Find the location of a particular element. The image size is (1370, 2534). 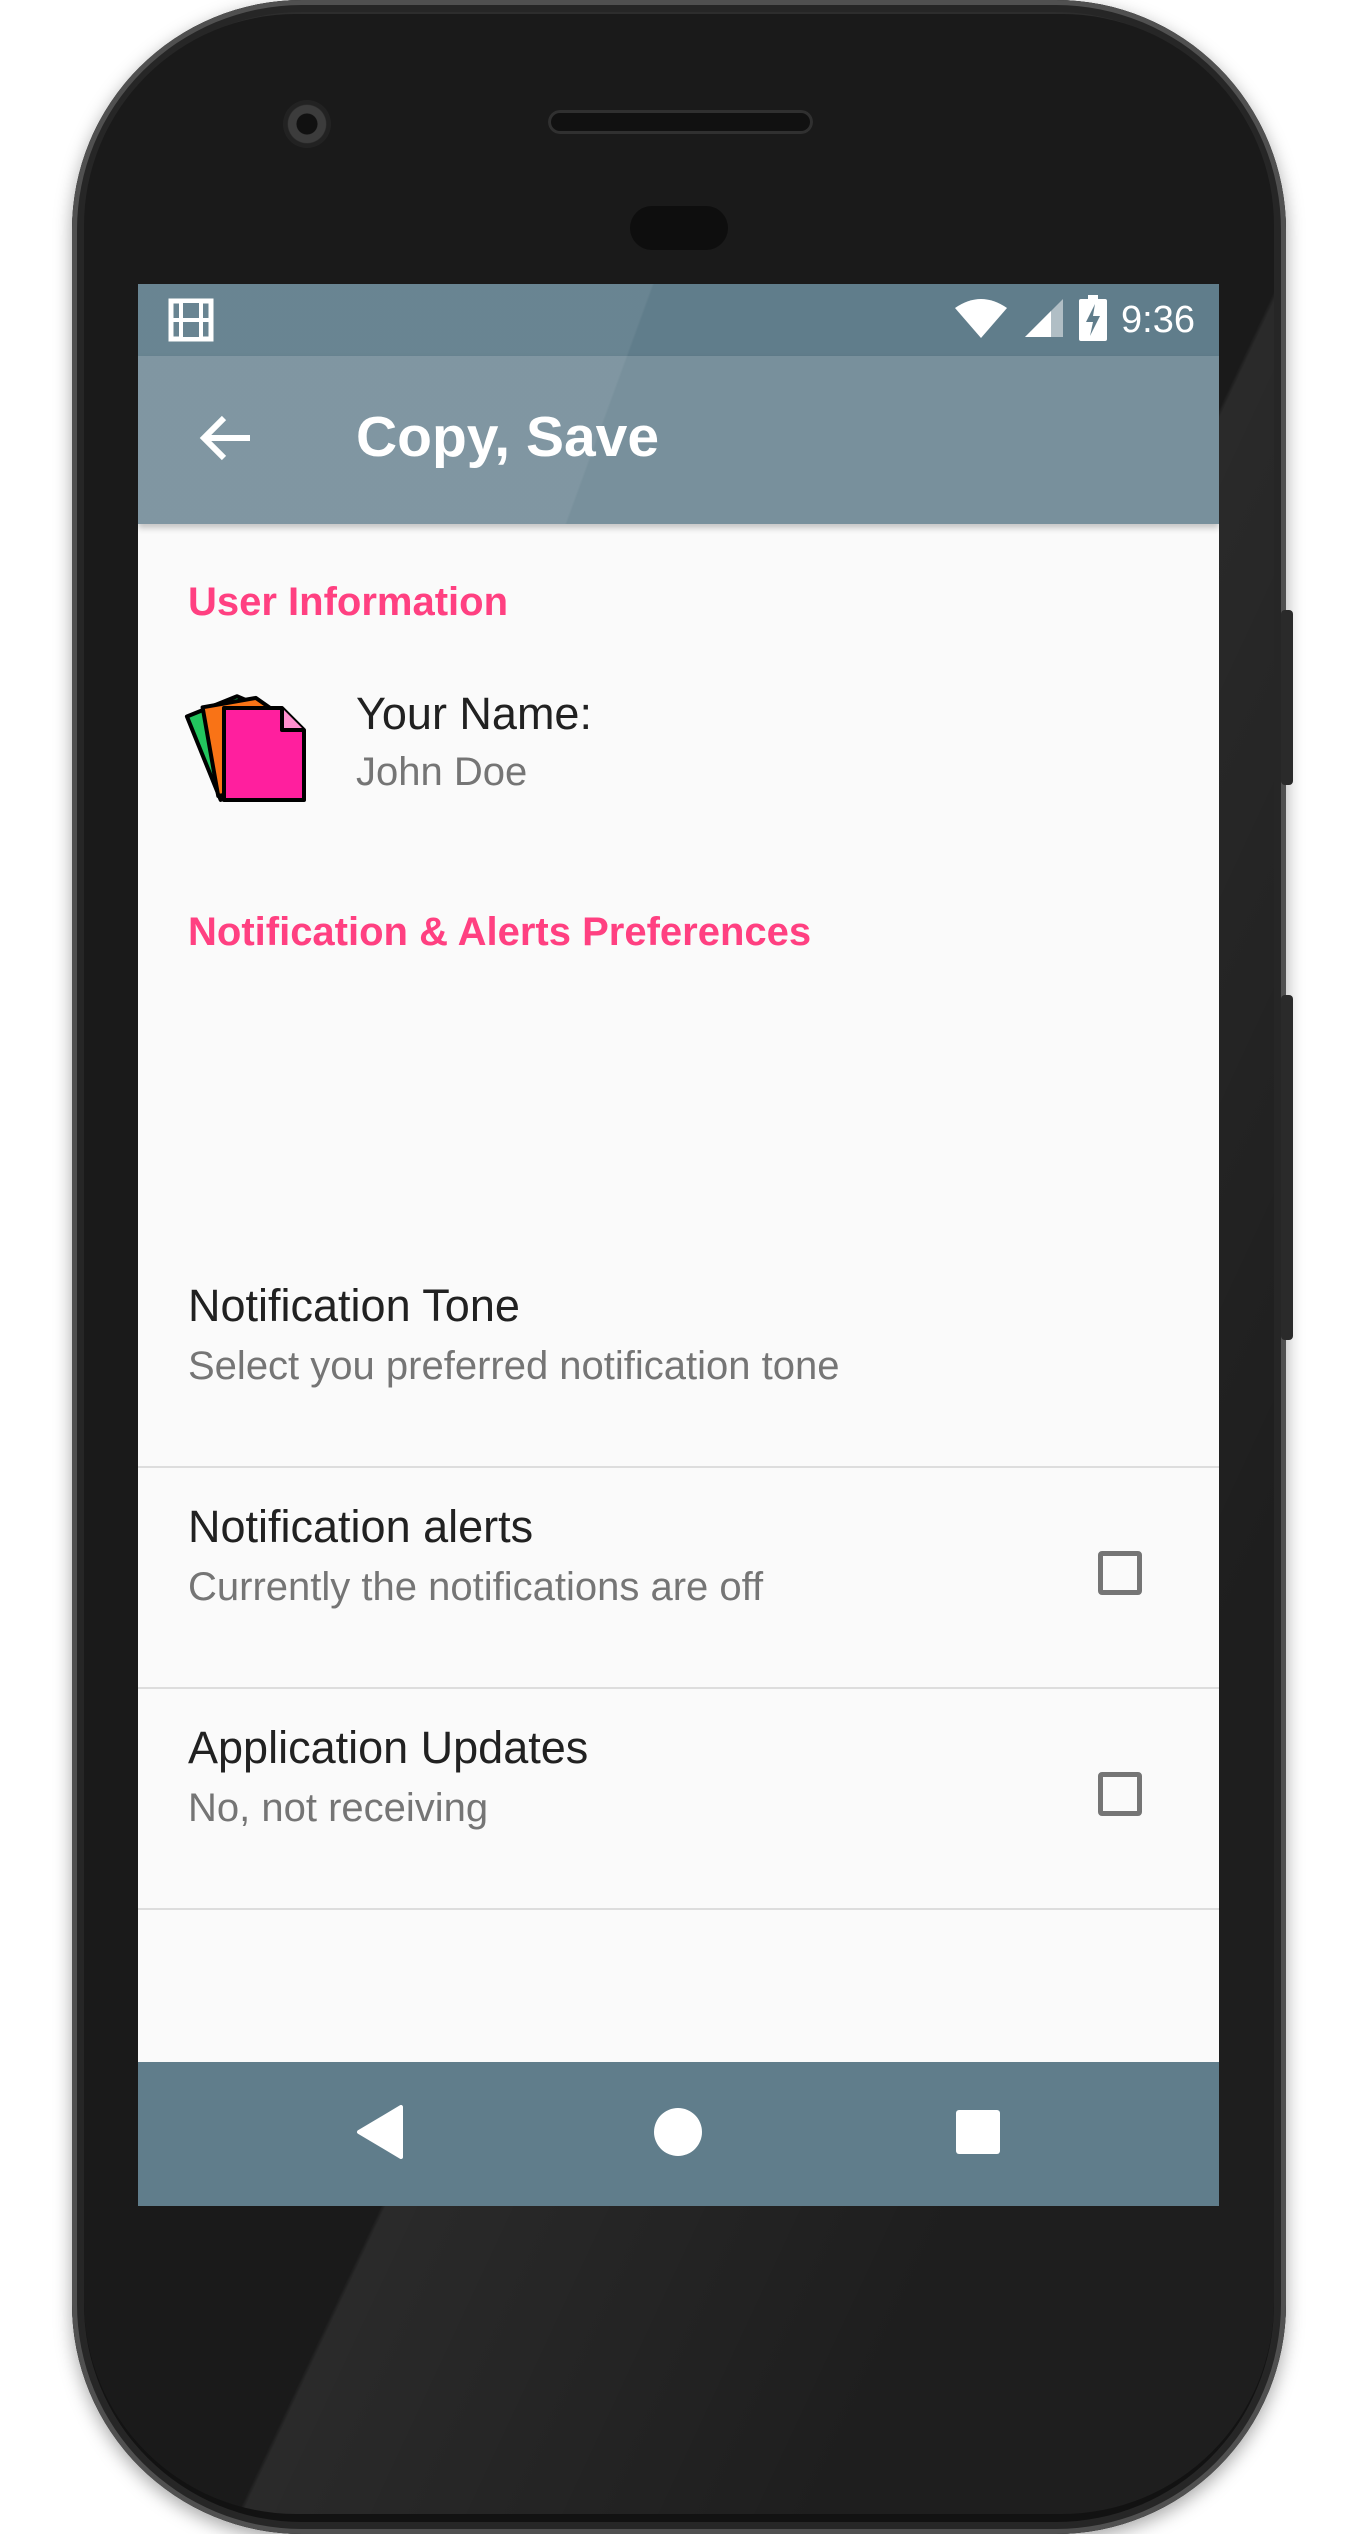

proximity-sensor is located at coordinates (679, 228).